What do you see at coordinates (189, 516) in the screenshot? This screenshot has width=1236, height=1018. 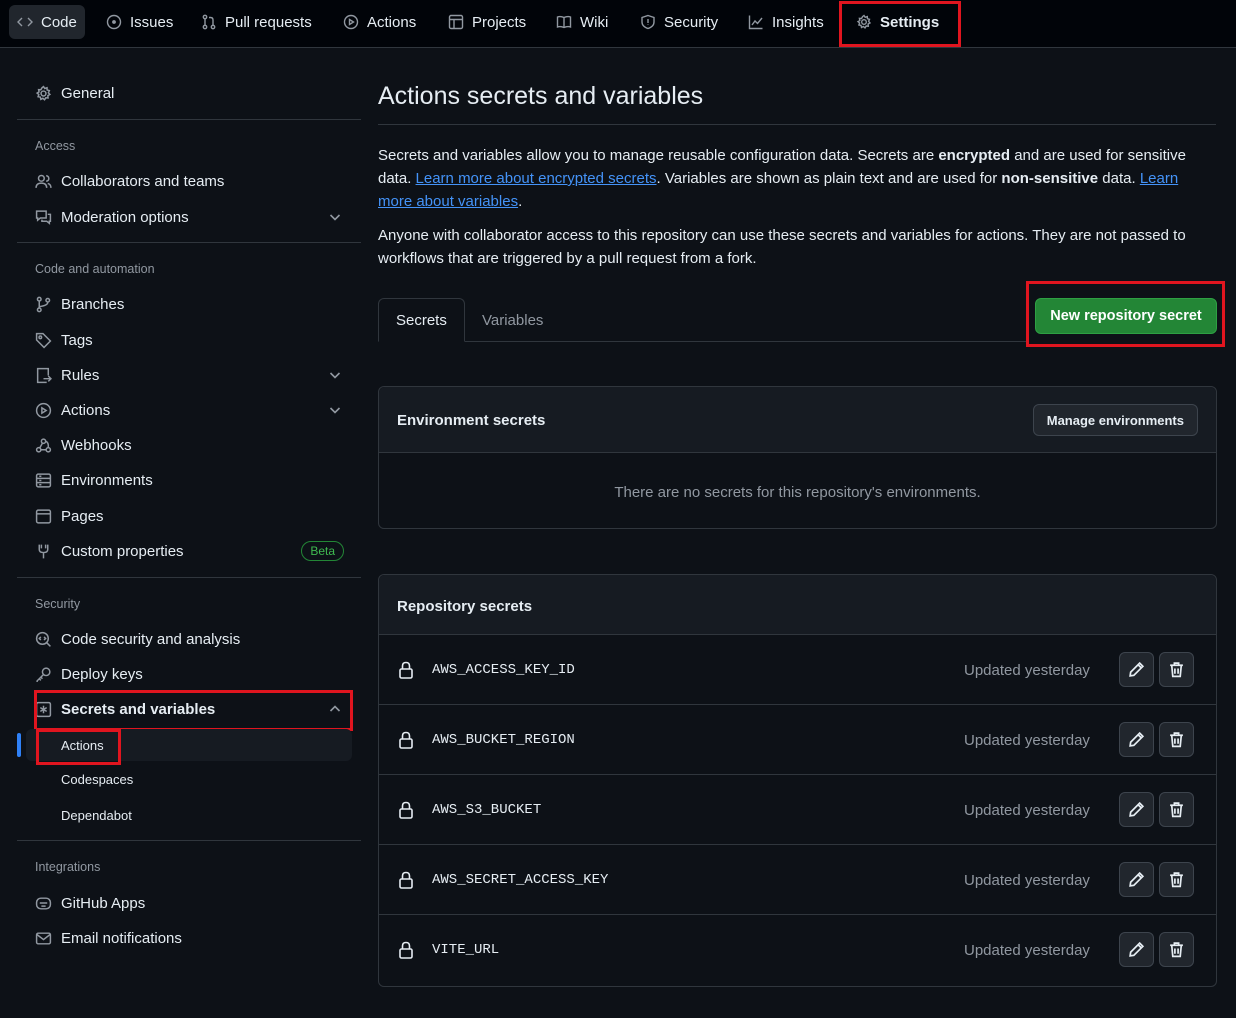 I see `sidebar-item-pages: Pages` at bounding box center [189, 516].